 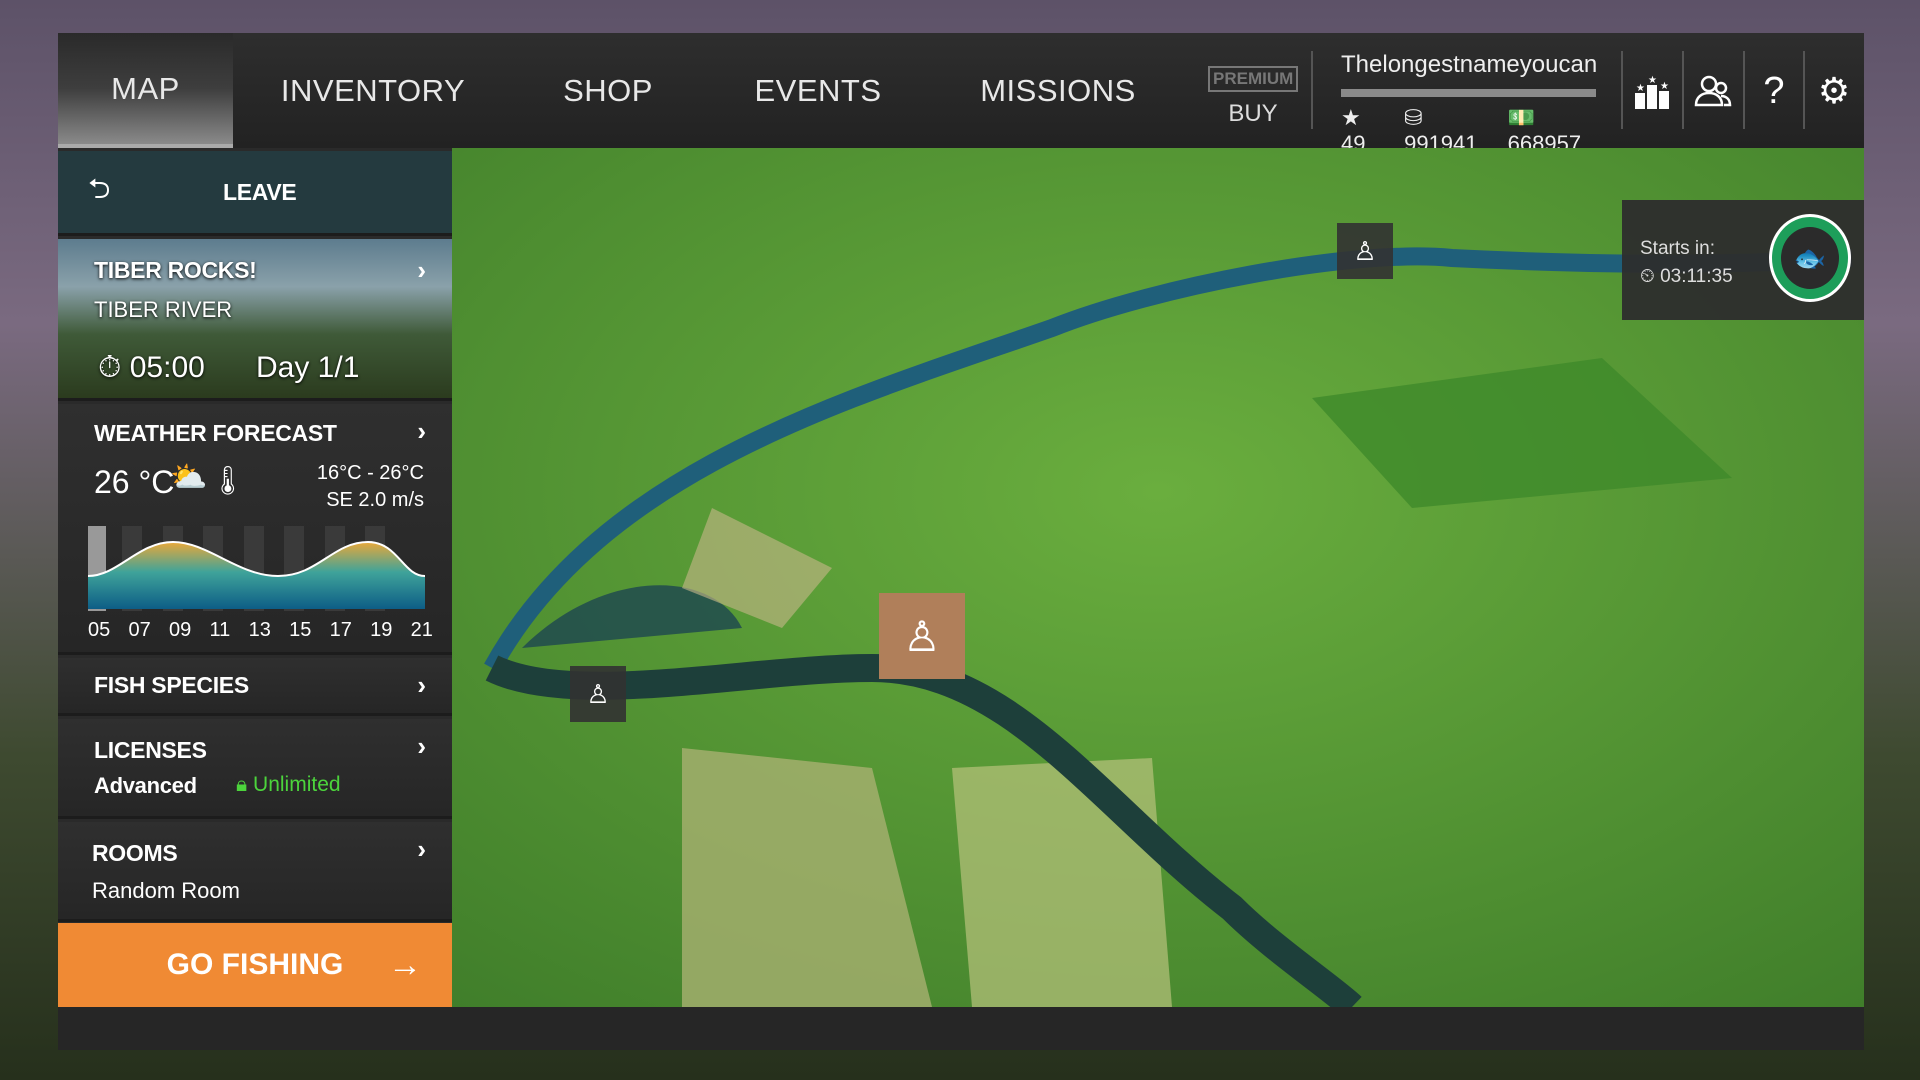 I want to click on settings-icon: ⚙, so click(x=1834, y=91).